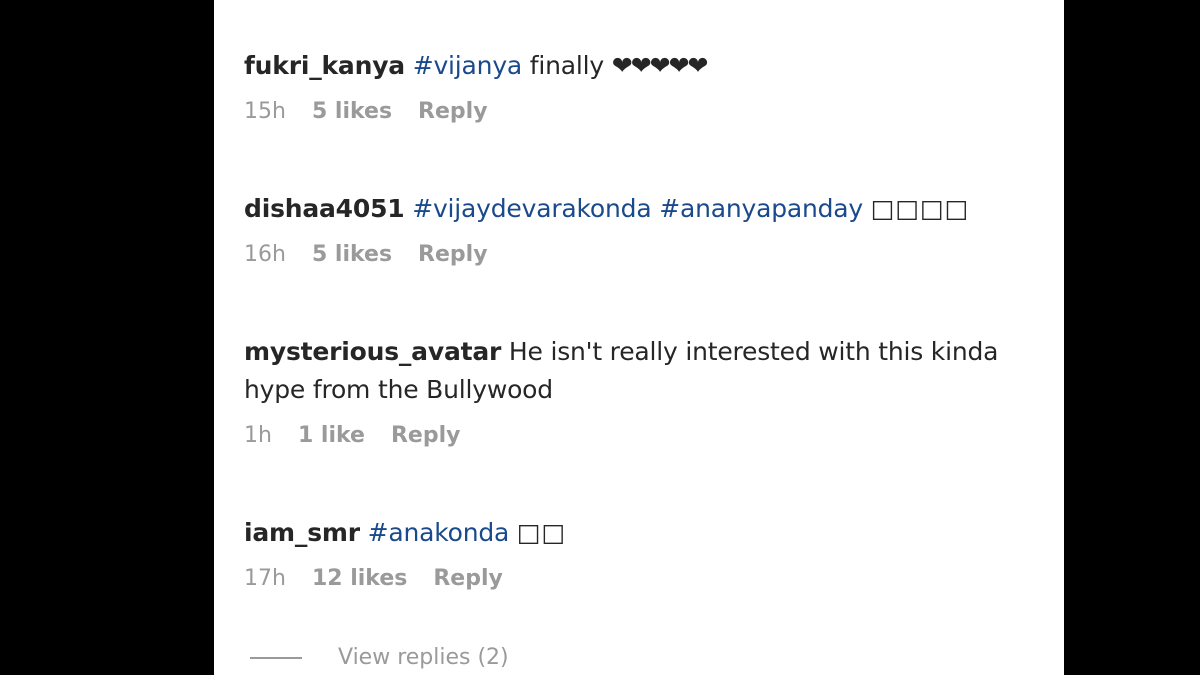 The width and height of the screenshot is (1200, 675). What do you see at coordinates (359, 578) in the screenshot?
I see `comment-likes: 12 likes` at bounding box center [359, 578].